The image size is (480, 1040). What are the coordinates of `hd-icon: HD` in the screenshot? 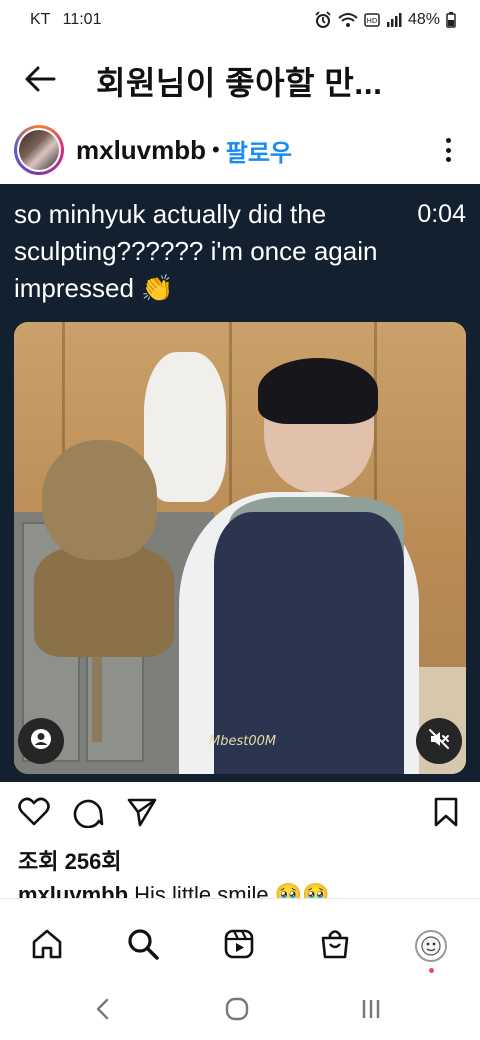 It's located at (372, 20).